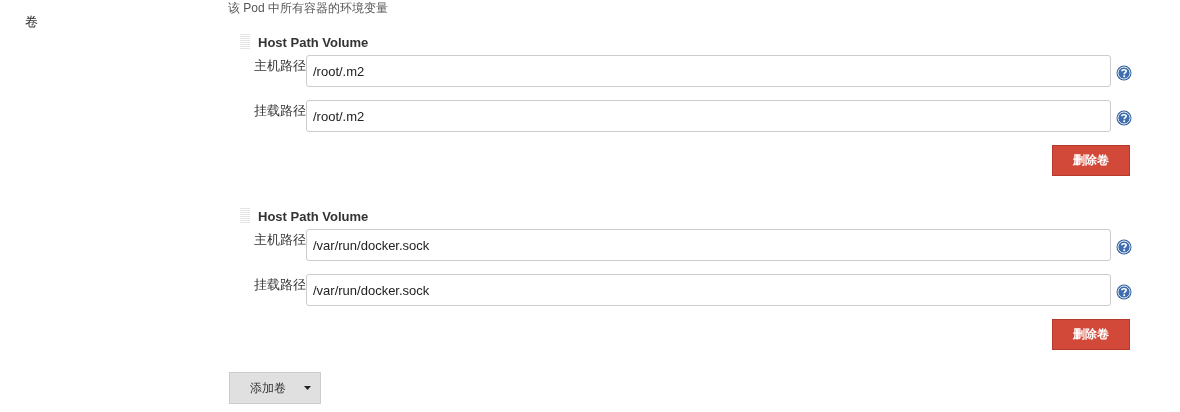 The image size is (1180, 412). I want to click on description-text: 该 Pod 中所有容器的环境变量, so click(308, 8).